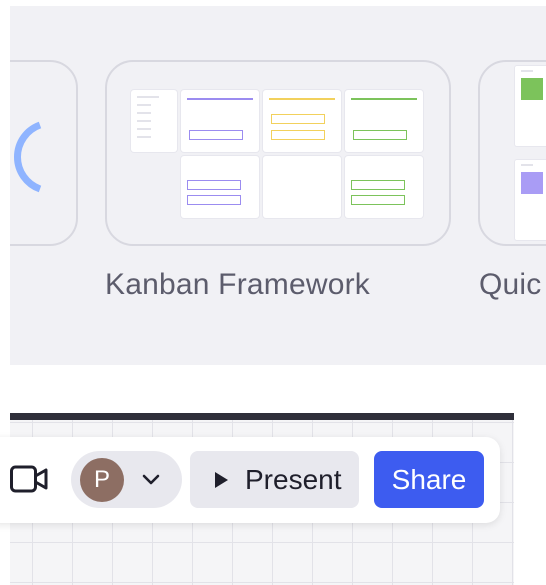 This screenshot has width=546, height=585. I want to click on top-dark-bar, so click(262, 416).